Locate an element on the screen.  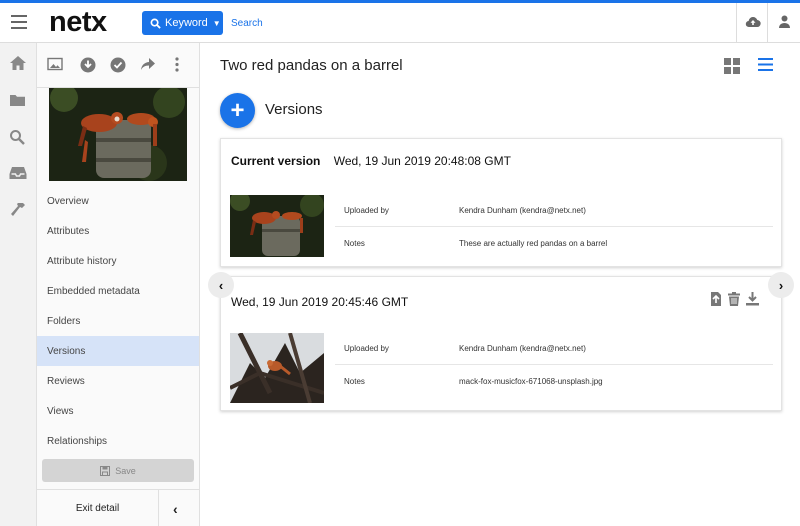
search-type-dropdown: Keyword ▼ is located at coordinates (182, 23).